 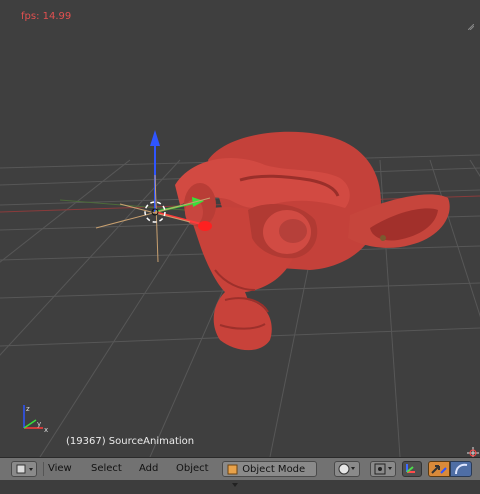 What do you see at coordinates (35, 419) in the screenshot?
I see `view-axis-gizmo: z y x` at bounding box center [35, 419].